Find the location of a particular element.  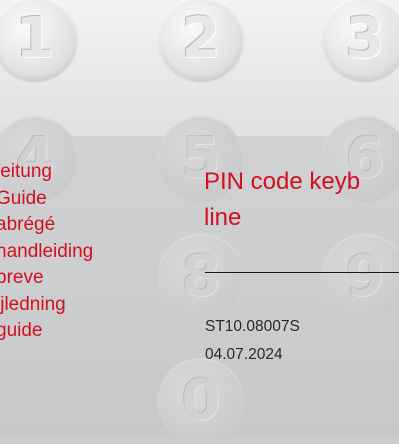

language-item: guide is located at coordinates (21, 330).